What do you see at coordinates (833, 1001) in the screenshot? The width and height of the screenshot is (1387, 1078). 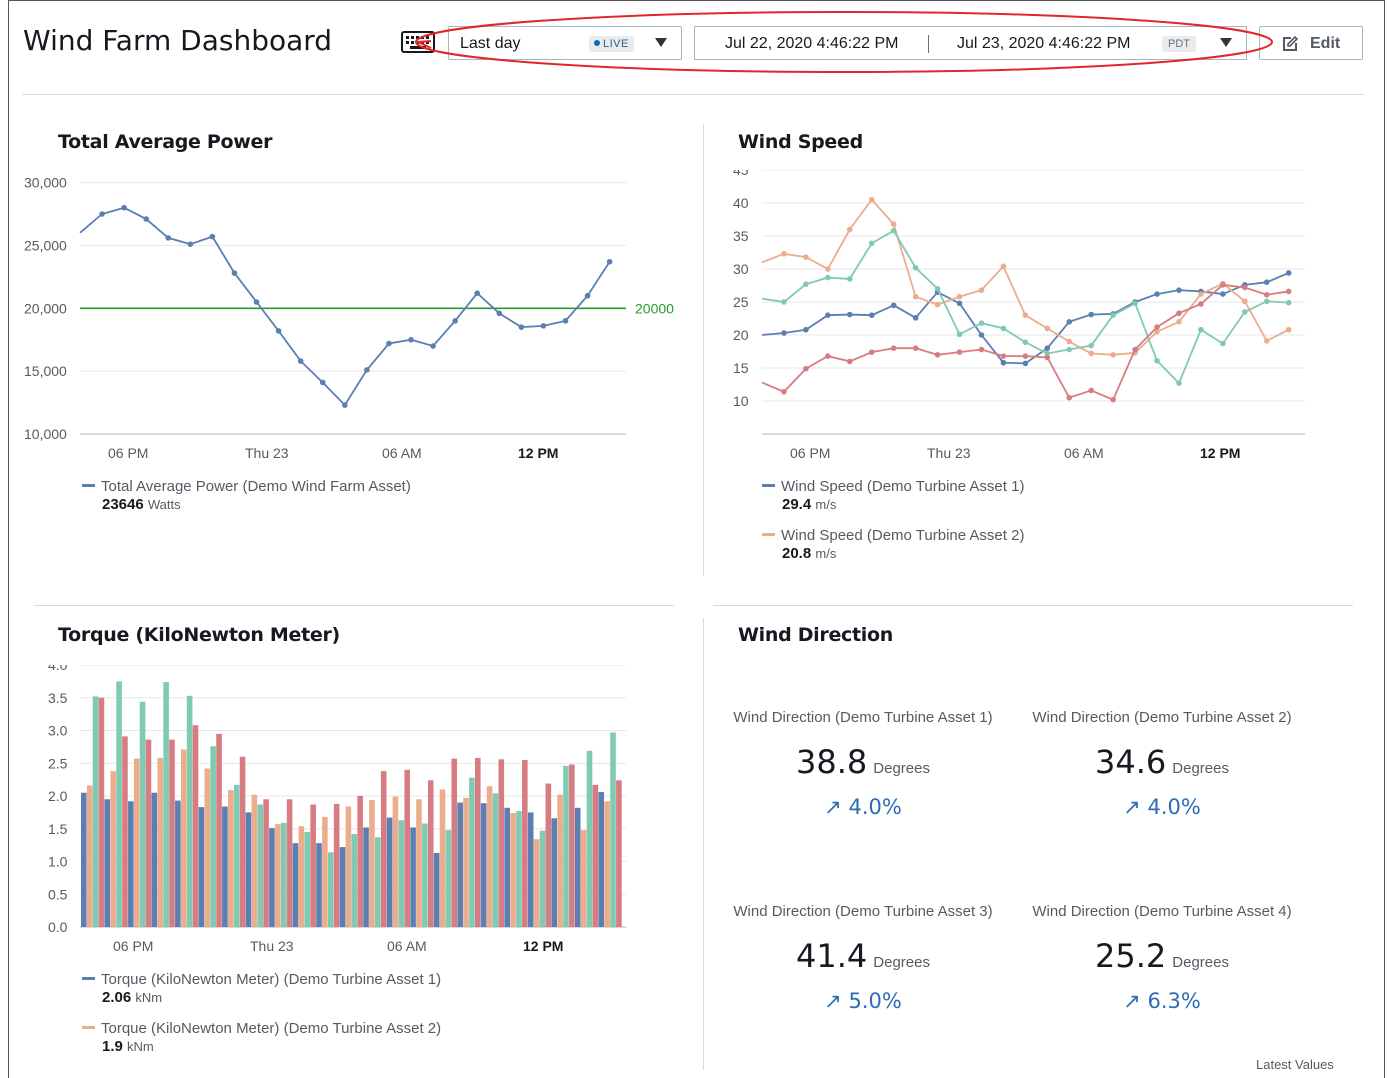 I see `trend-up-icon: ↗` at bounding box center [833, 1001].